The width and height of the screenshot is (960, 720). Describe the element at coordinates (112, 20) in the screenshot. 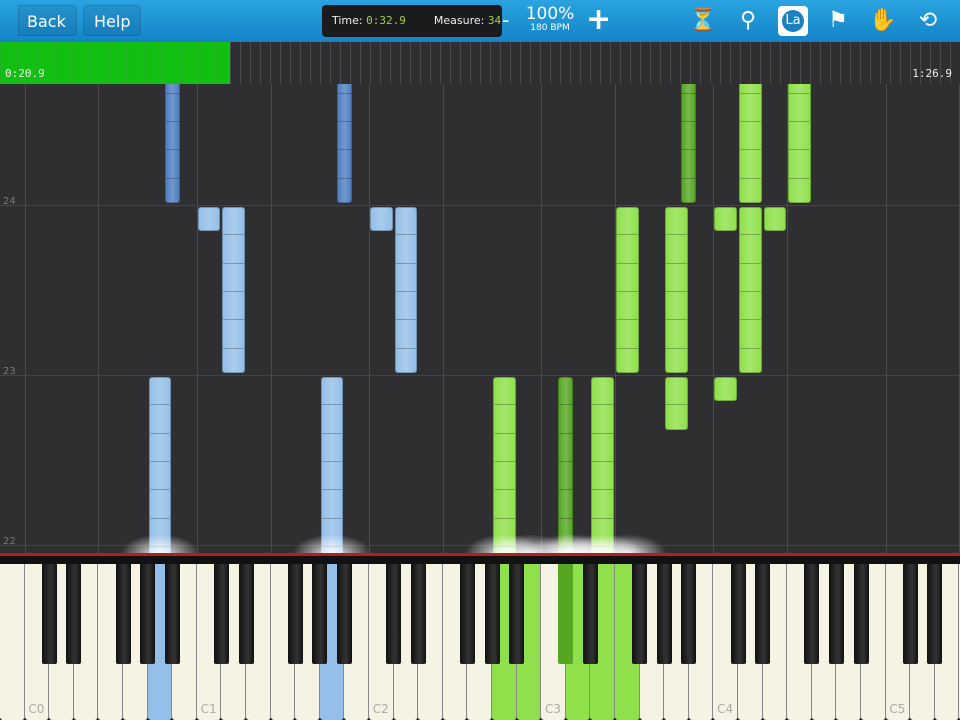

I see `help-button: Help` at that location.